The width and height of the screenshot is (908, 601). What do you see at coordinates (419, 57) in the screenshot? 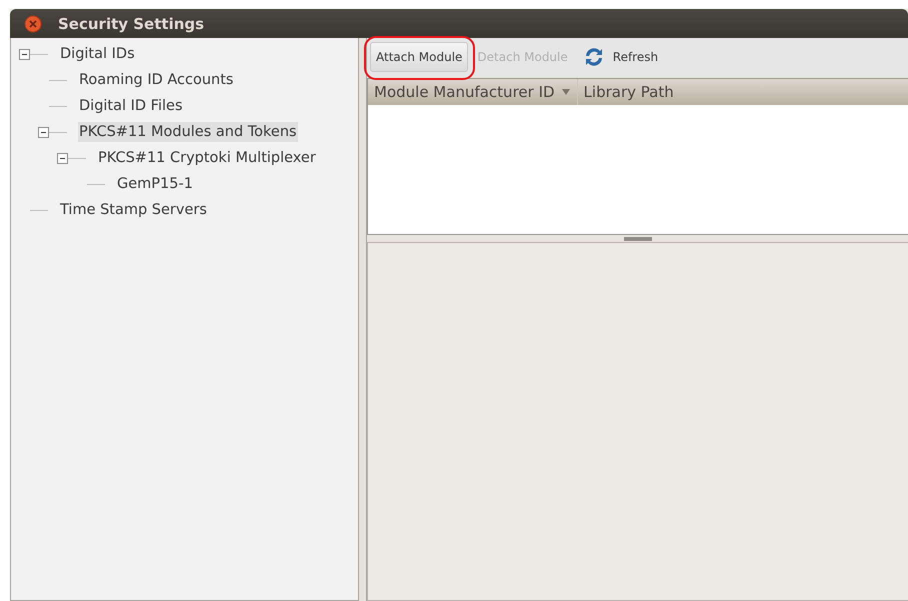
I see `toolbar-button: Attach Module` at bounding box center [419, 57].